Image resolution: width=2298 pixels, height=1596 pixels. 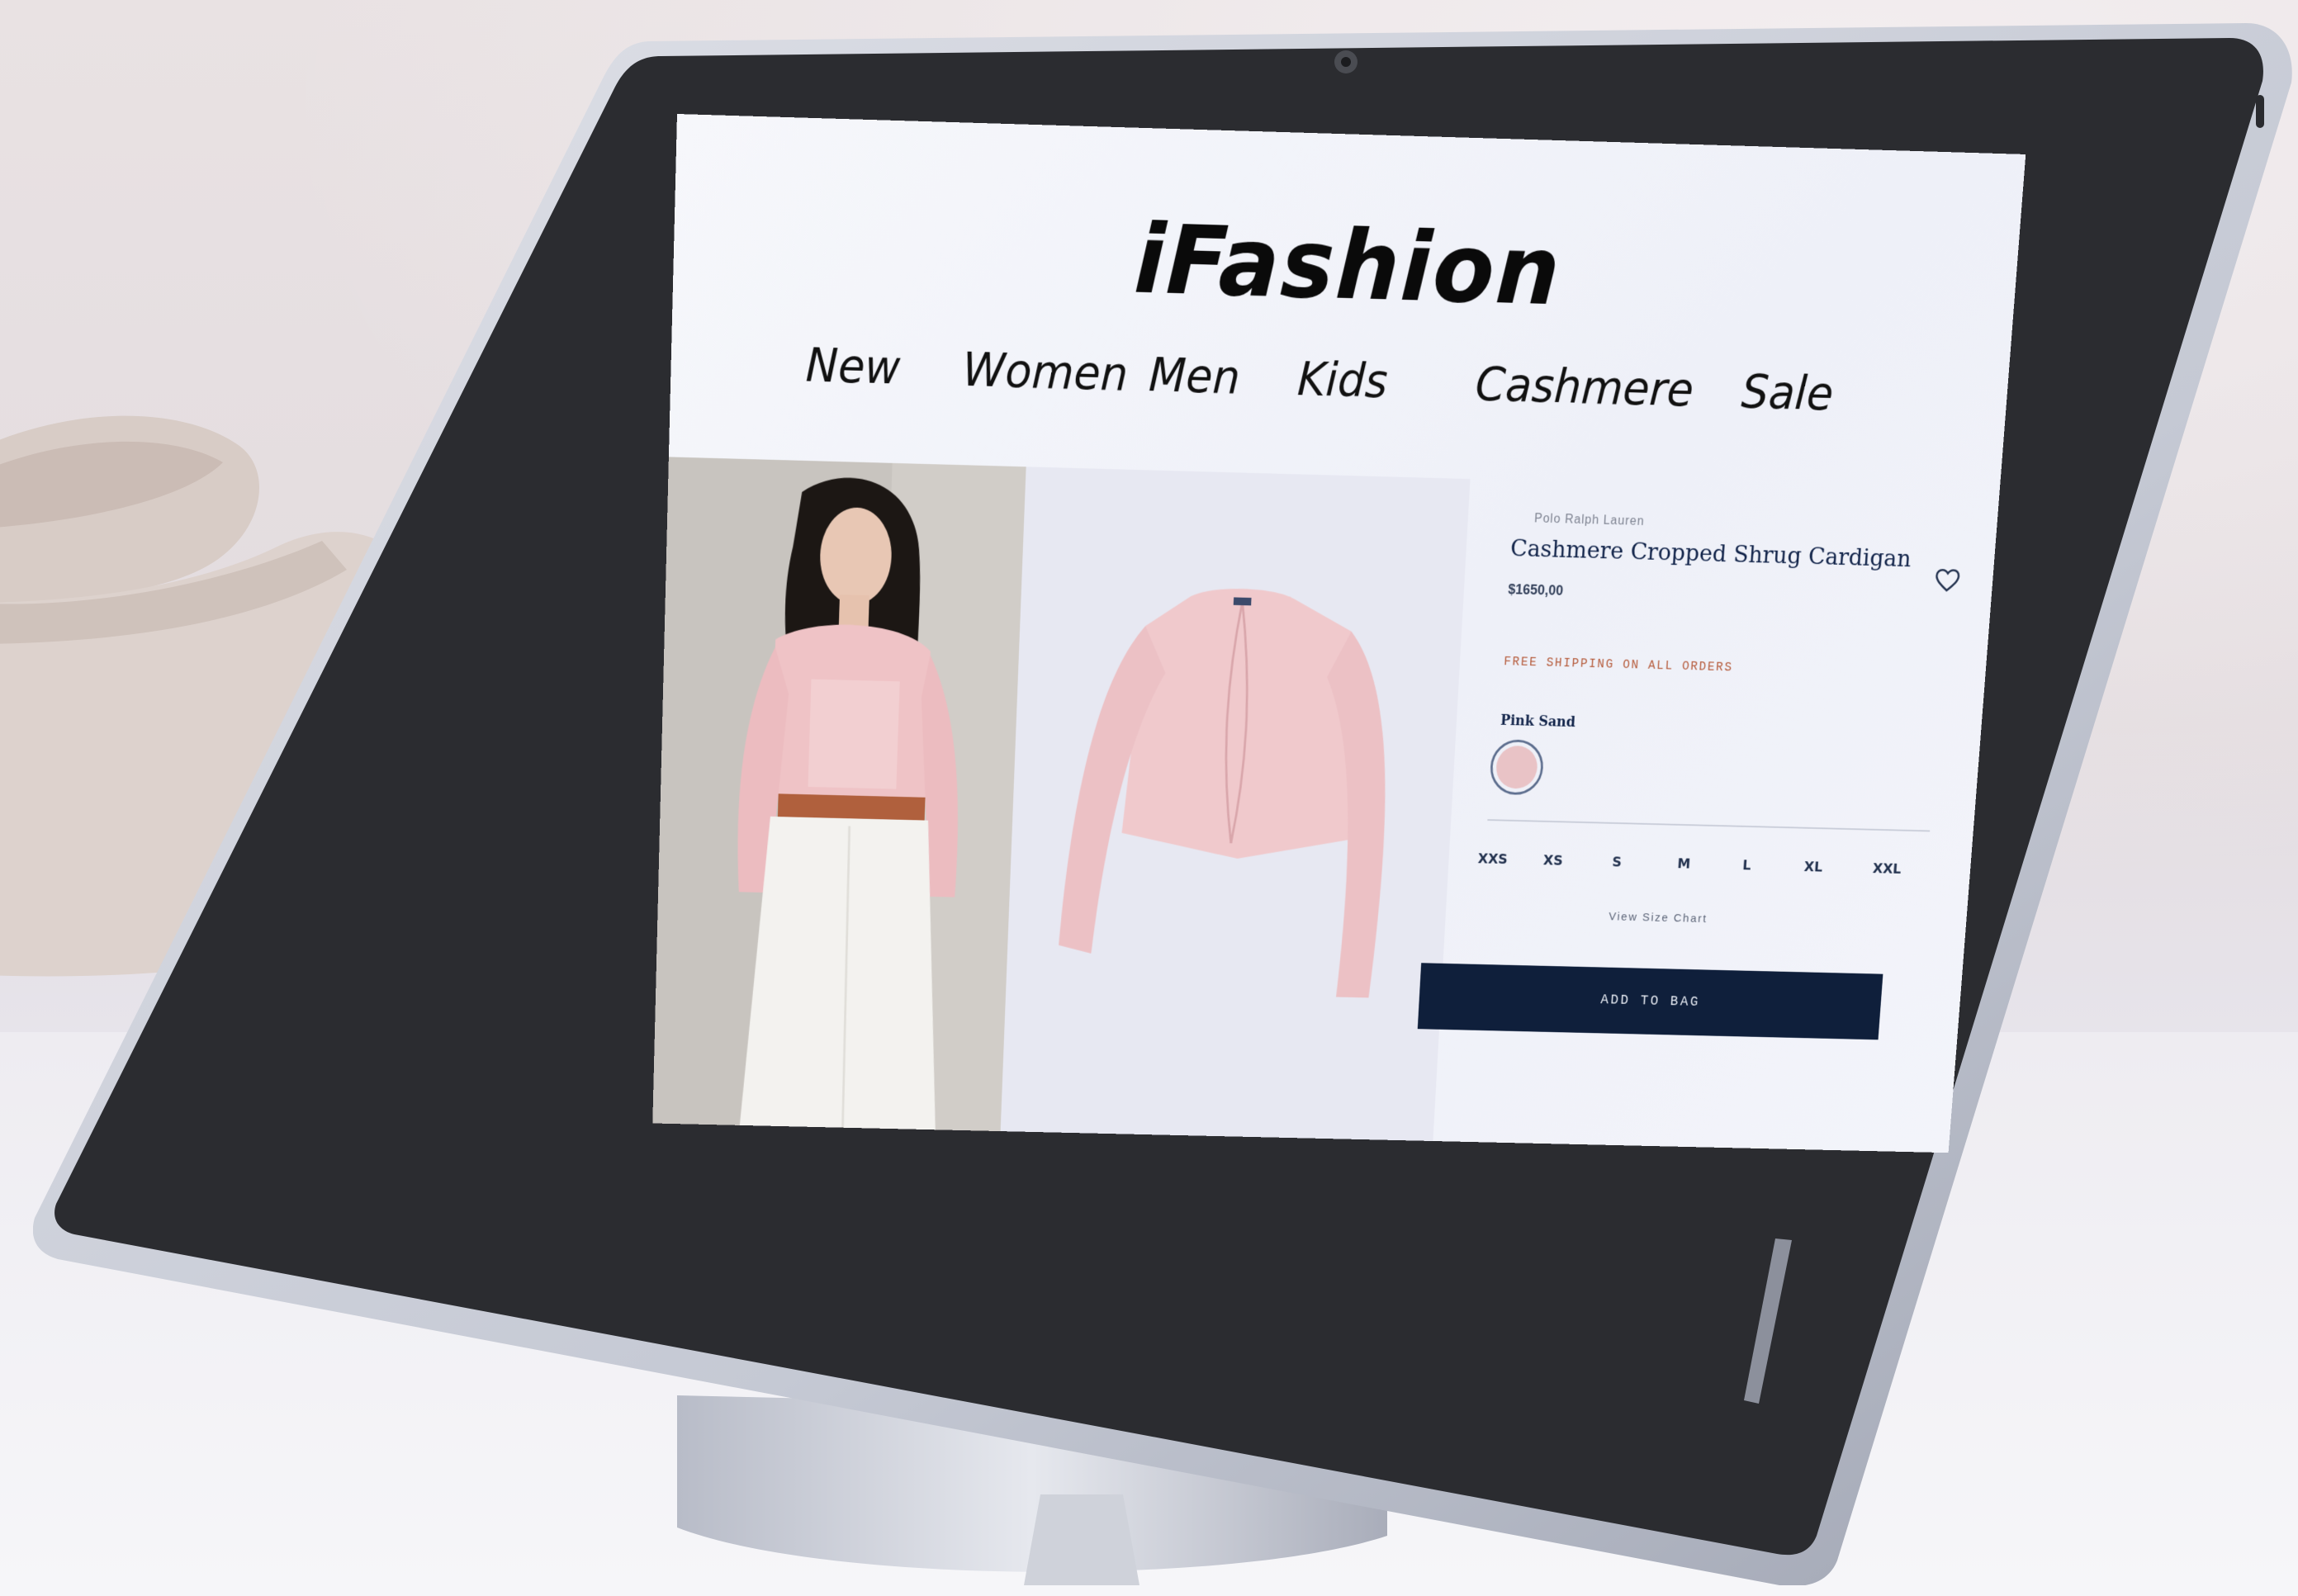 What do you see at coordinates (853, 367) in the screenshot?
I see `nav-item-new: New` at bounding box center [853, 367].